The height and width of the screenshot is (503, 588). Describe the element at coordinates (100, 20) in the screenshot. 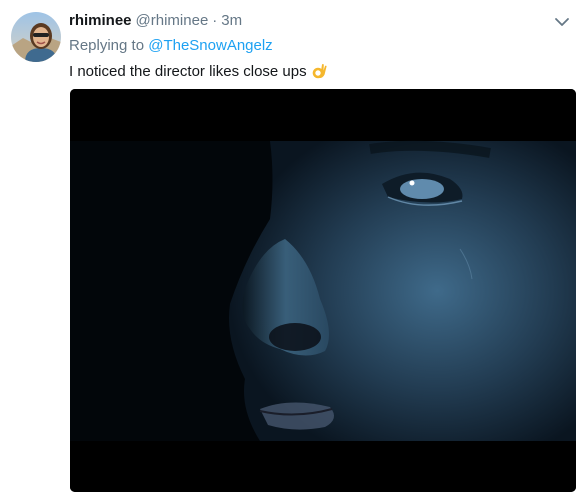

I see `display-name: rhiminee` at that location.